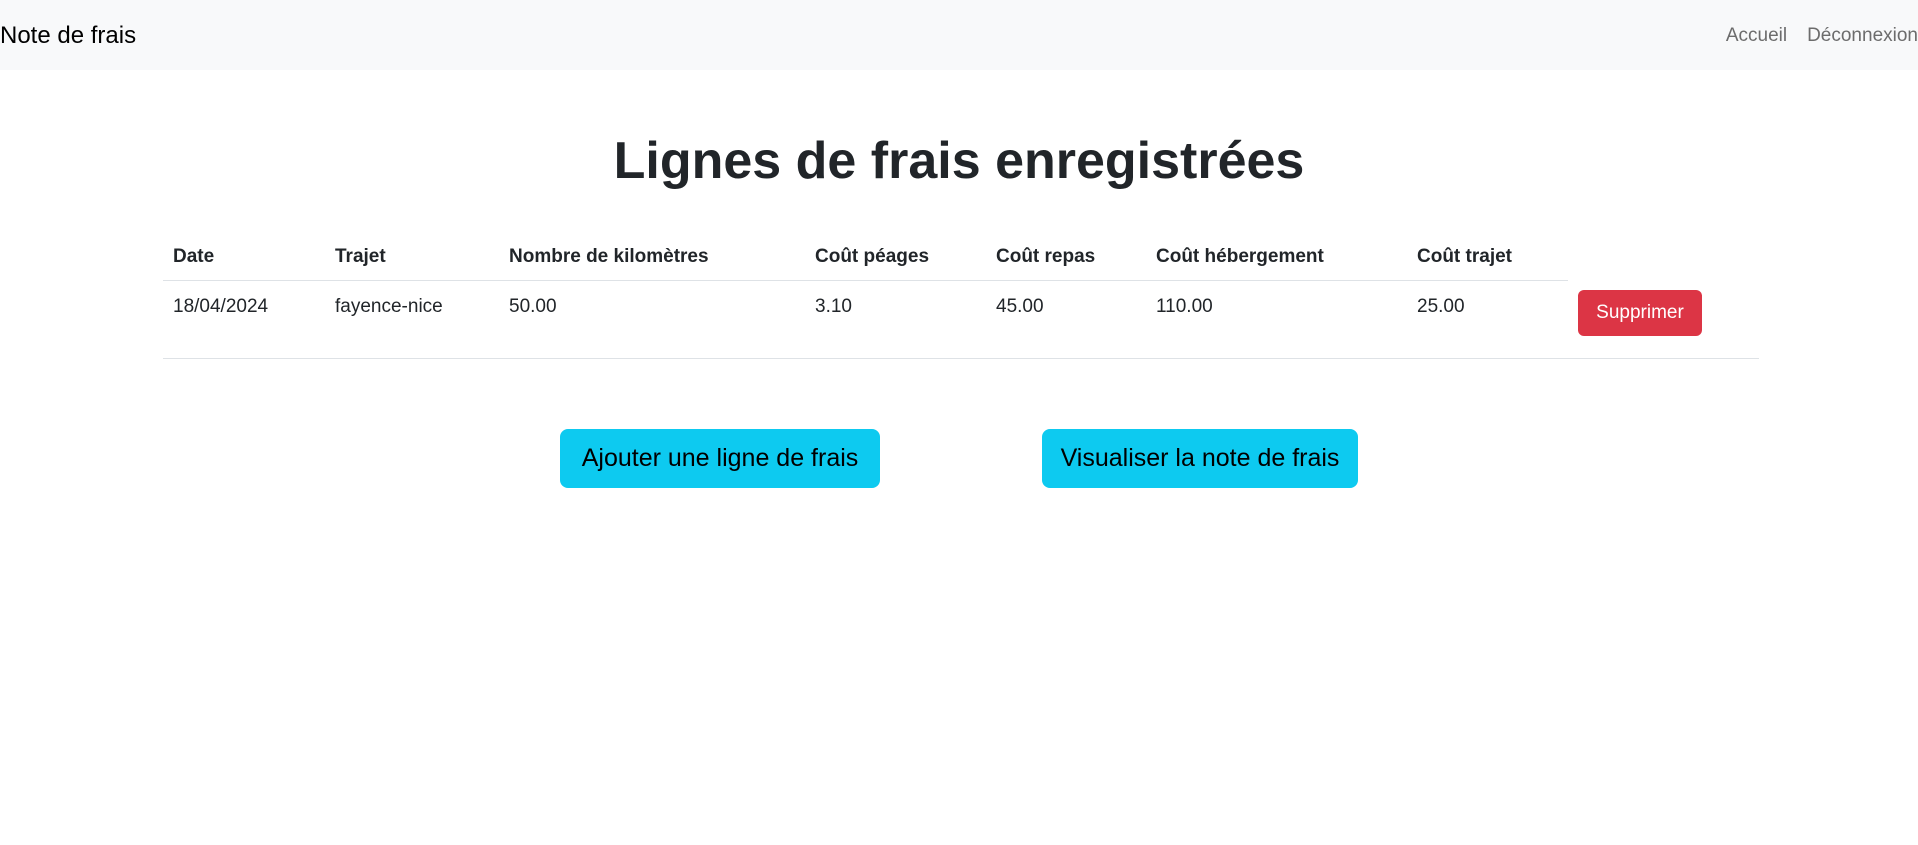 Image resolution: width=1918 pixels, height=845 pixels. I want to click on column-header-cout-trajet: Coût trajet, so click(1487, 257).